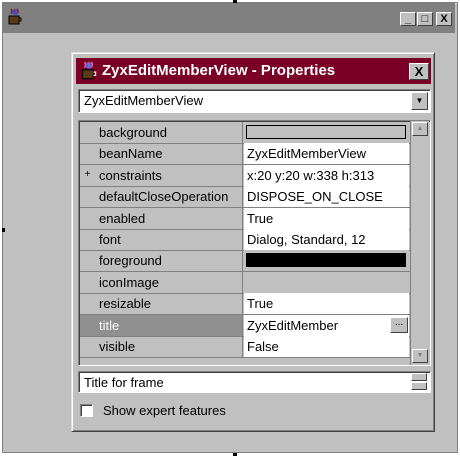 This screenshot has width=460, height=457. I want to click on property-row-defaultCloseOperation: defaultCloseOperation DISPOSE_ON_CLOSE, so click(245, 197).